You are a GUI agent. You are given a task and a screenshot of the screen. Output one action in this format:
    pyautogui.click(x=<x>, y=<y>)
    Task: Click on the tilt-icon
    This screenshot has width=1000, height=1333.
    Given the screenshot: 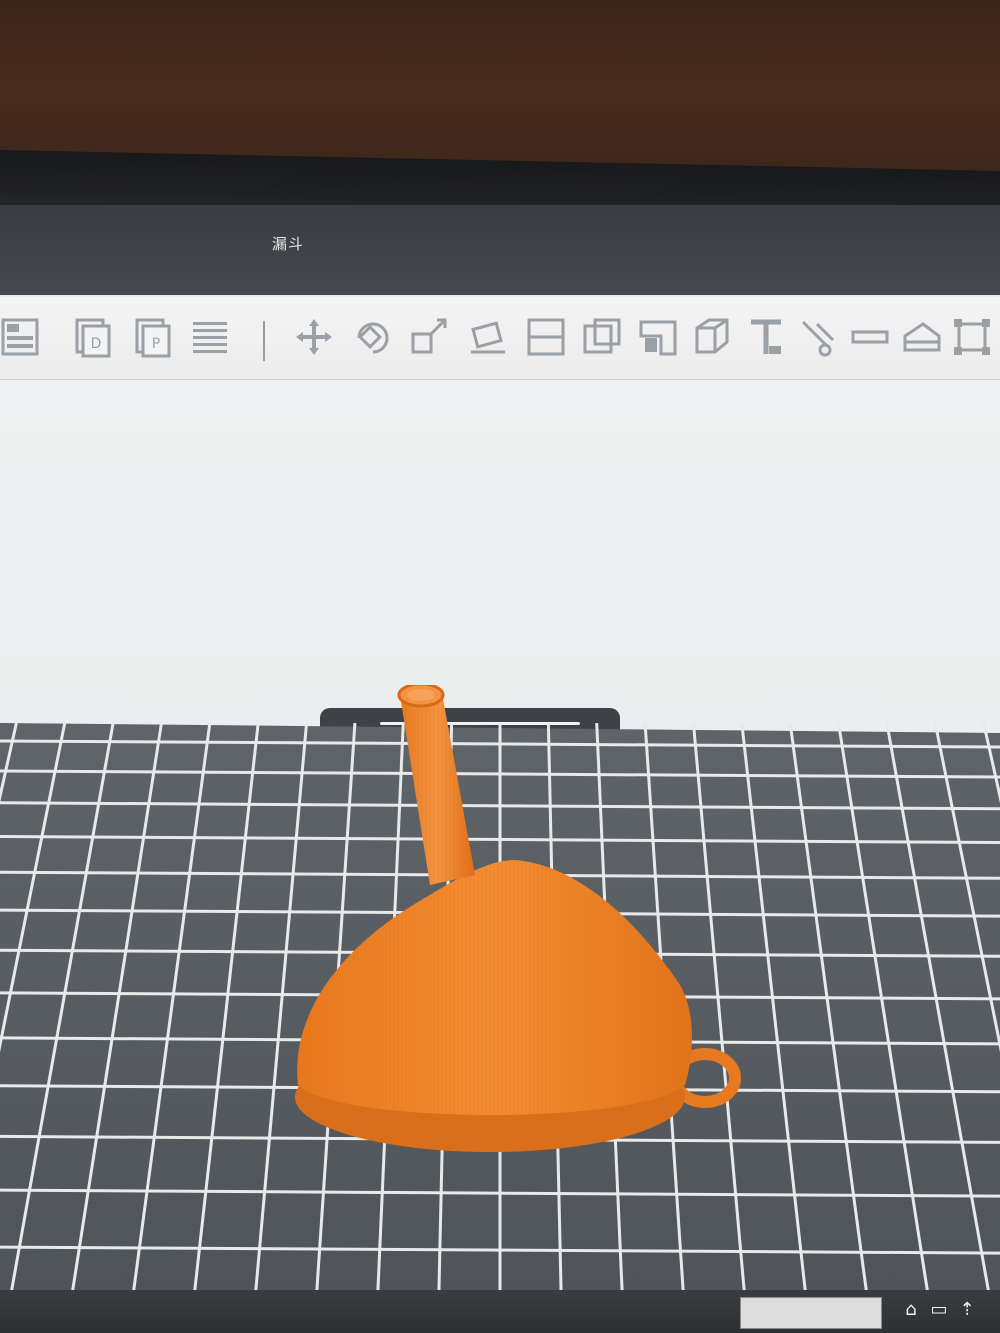 What is the action you would take?
    pyautogui.click(x=488, y=337)
    